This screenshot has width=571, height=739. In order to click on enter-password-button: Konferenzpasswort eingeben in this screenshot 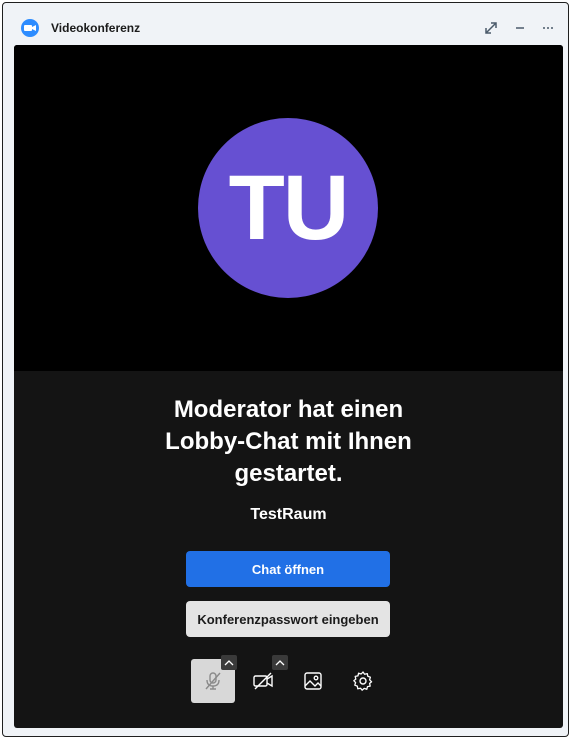, I will do `click(288, 619)`.